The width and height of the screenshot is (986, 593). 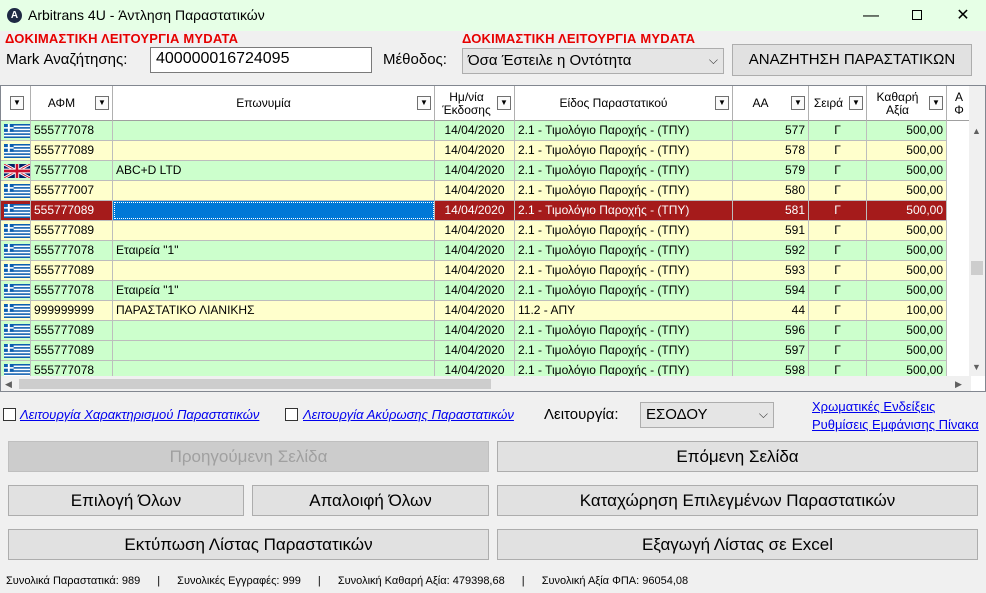 What do you see at coordinates (907, 103) in the screenshot?
I see `column-header-net-value: Καθαρή Αξία ▼` at bounding box center [907, 103].